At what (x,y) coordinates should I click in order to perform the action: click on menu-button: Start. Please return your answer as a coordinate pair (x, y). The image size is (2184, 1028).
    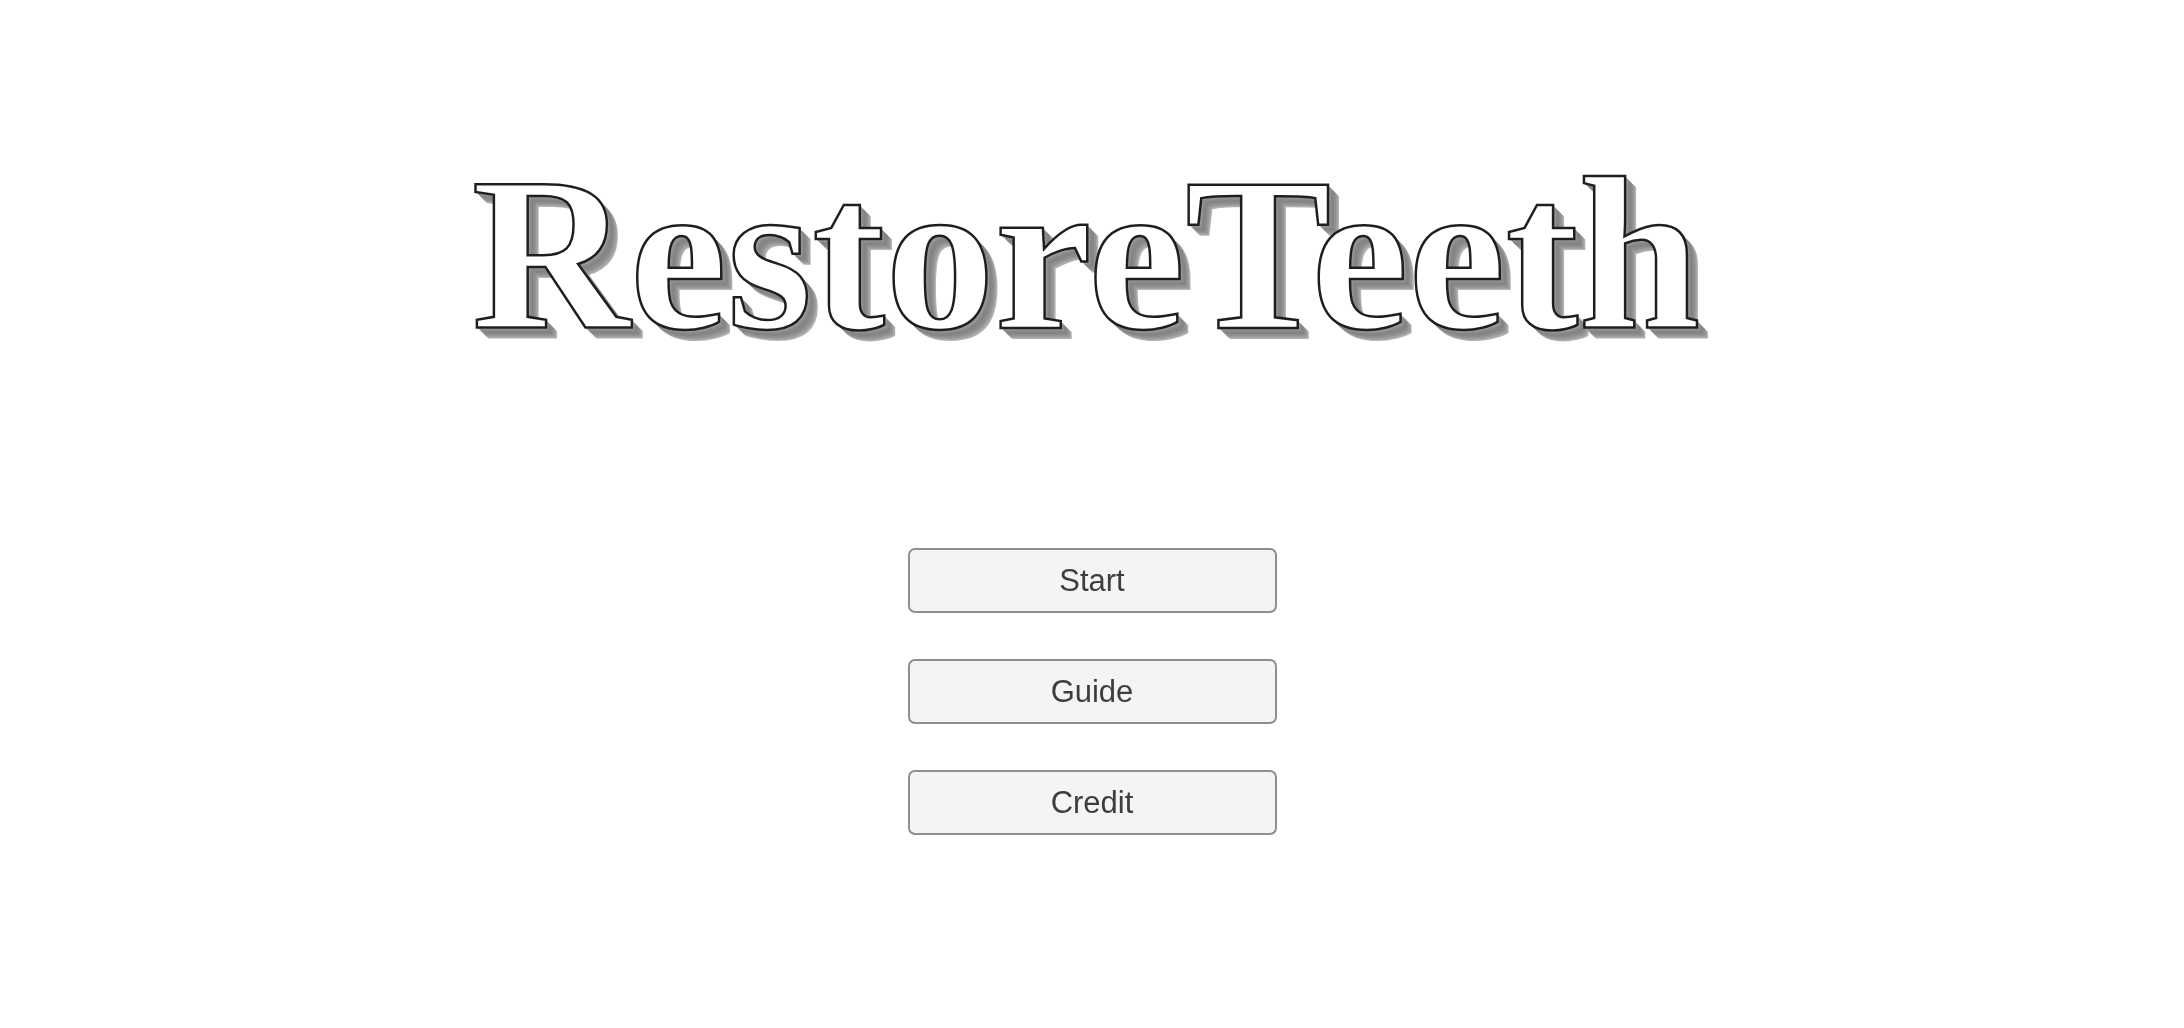
    Looking at the image, I should click on (1092, 580).